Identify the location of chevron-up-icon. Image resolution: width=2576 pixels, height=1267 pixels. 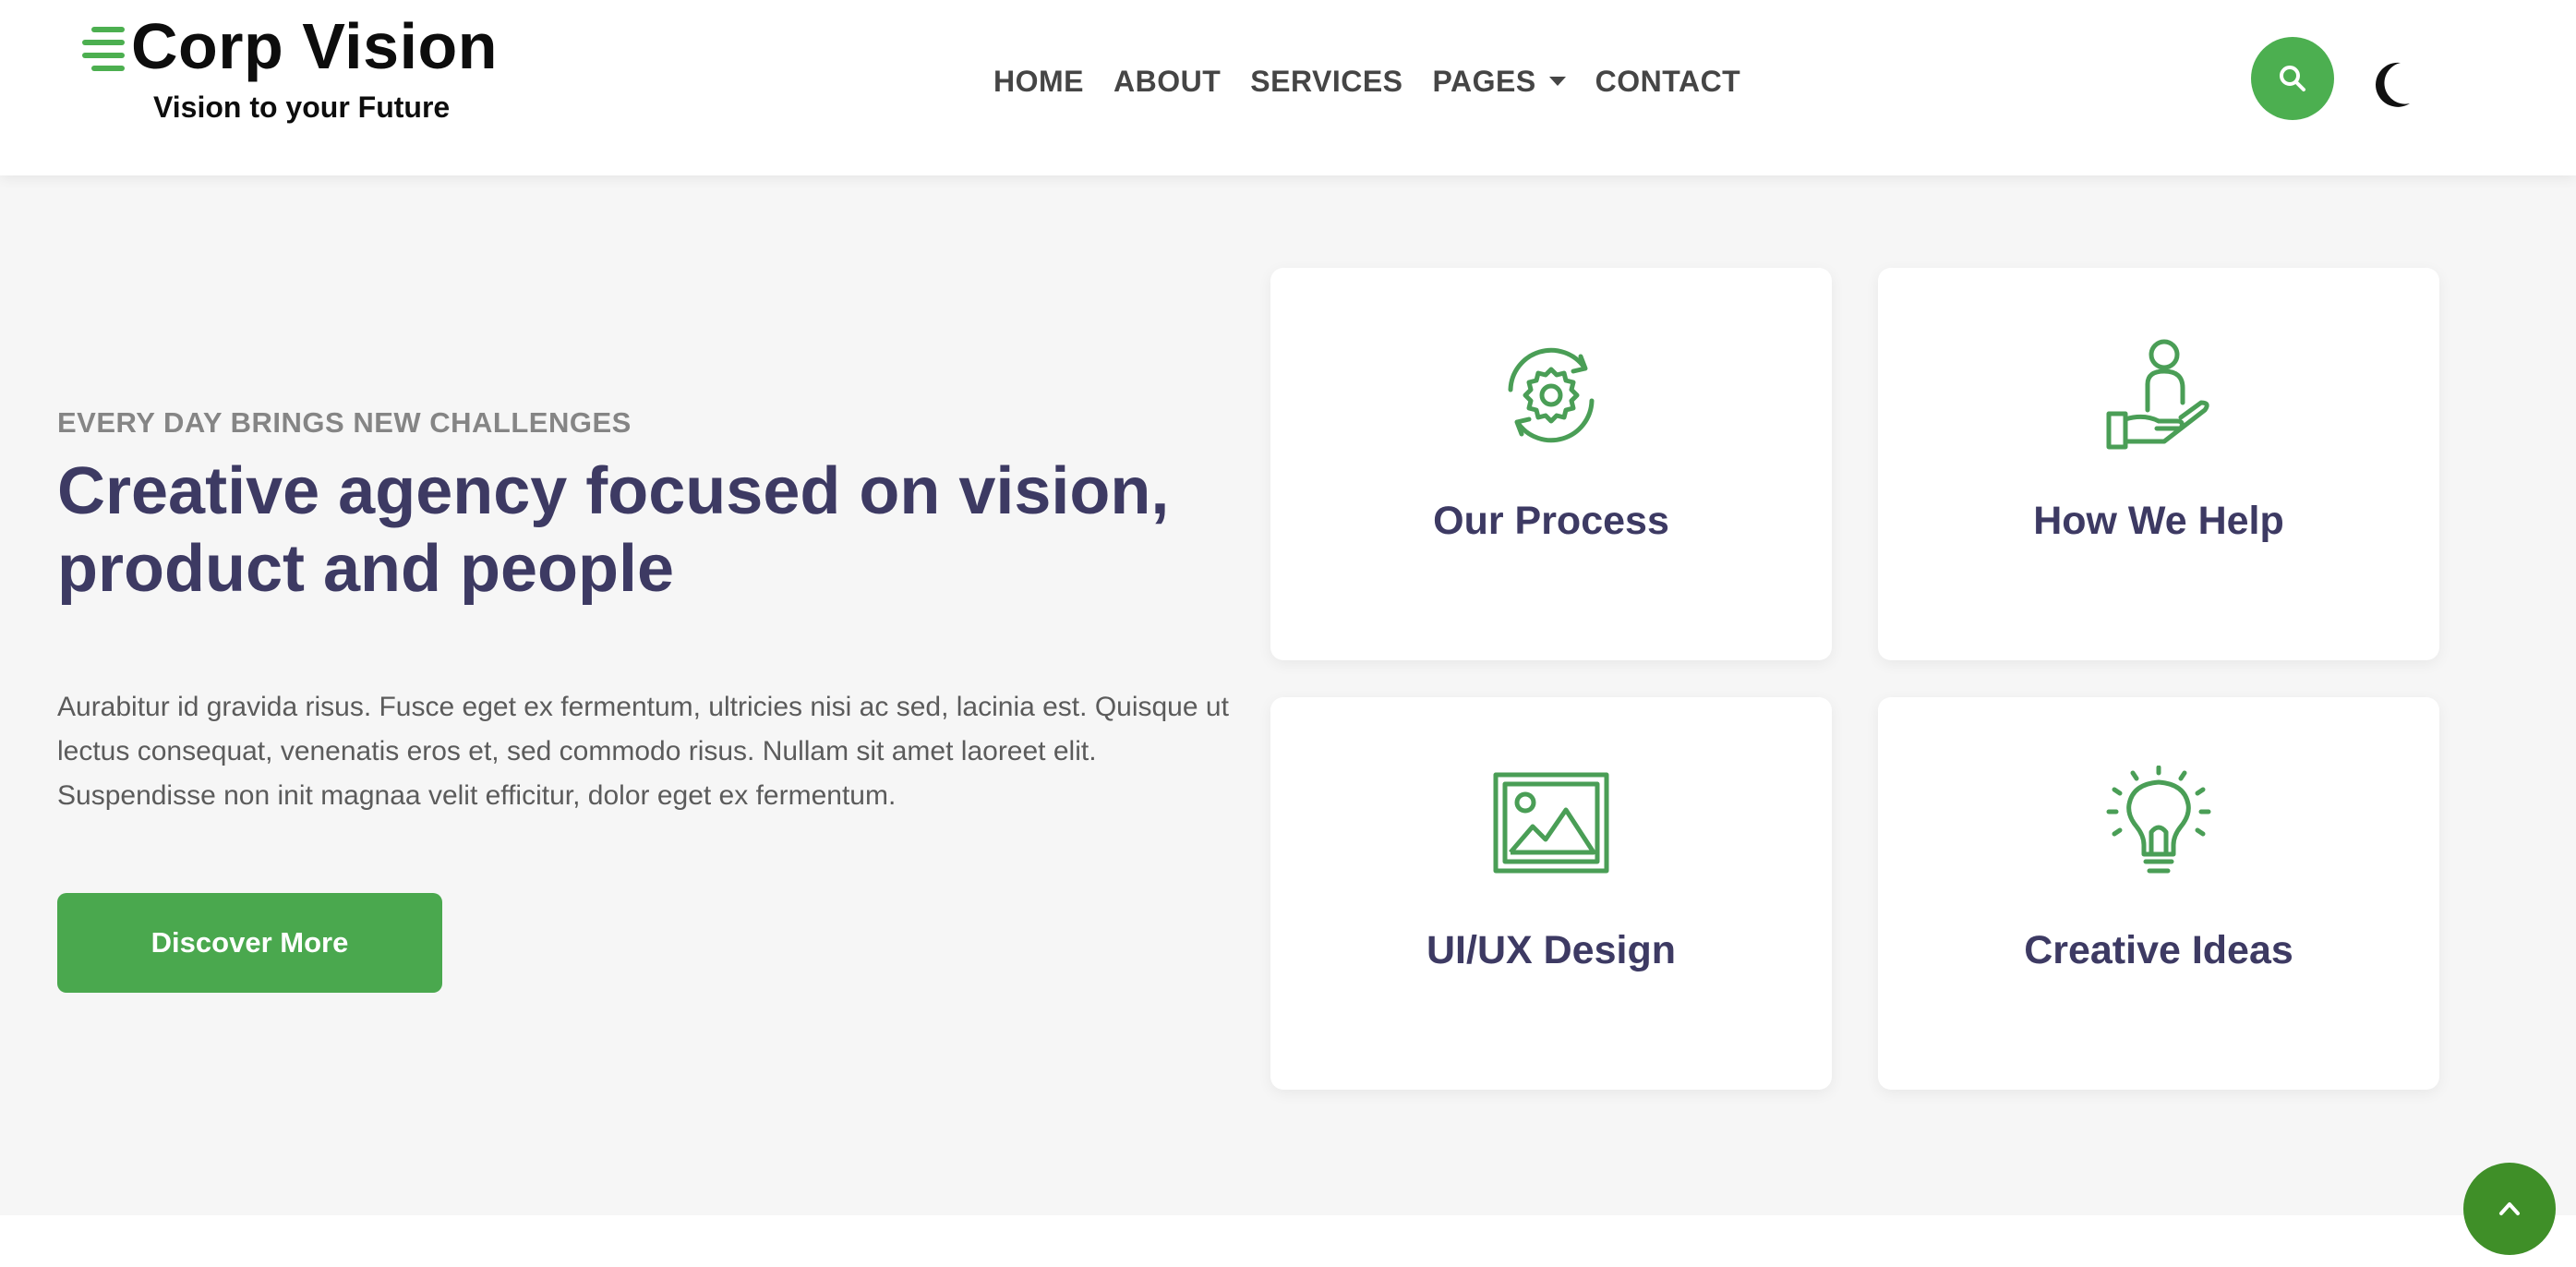
(2509, 1208).